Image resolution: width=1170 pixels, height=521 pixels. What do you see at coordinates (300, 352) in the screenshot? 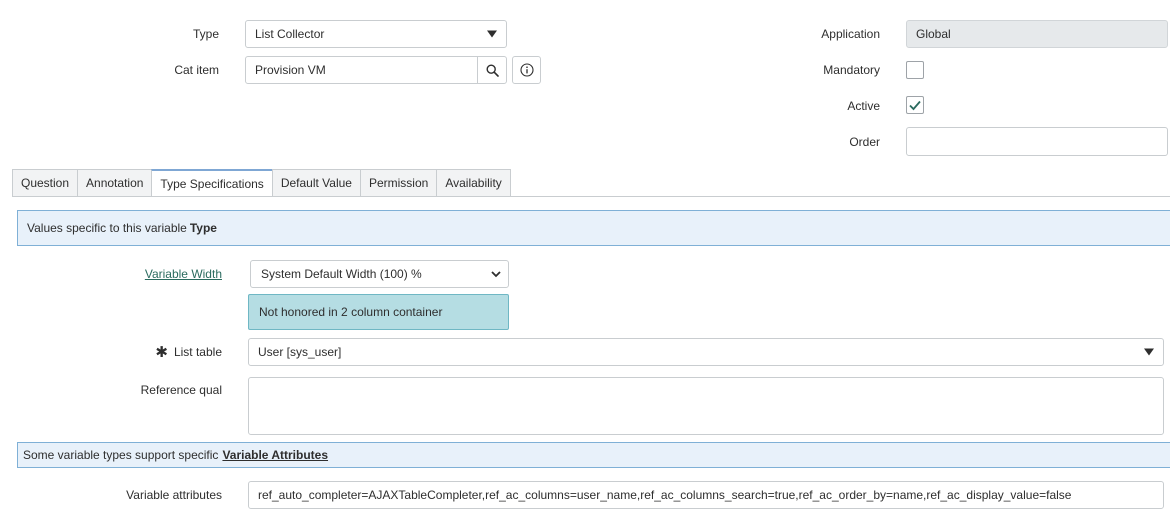
I see `list-table-value: User [sys_user]` at bounding box center [300, 352].